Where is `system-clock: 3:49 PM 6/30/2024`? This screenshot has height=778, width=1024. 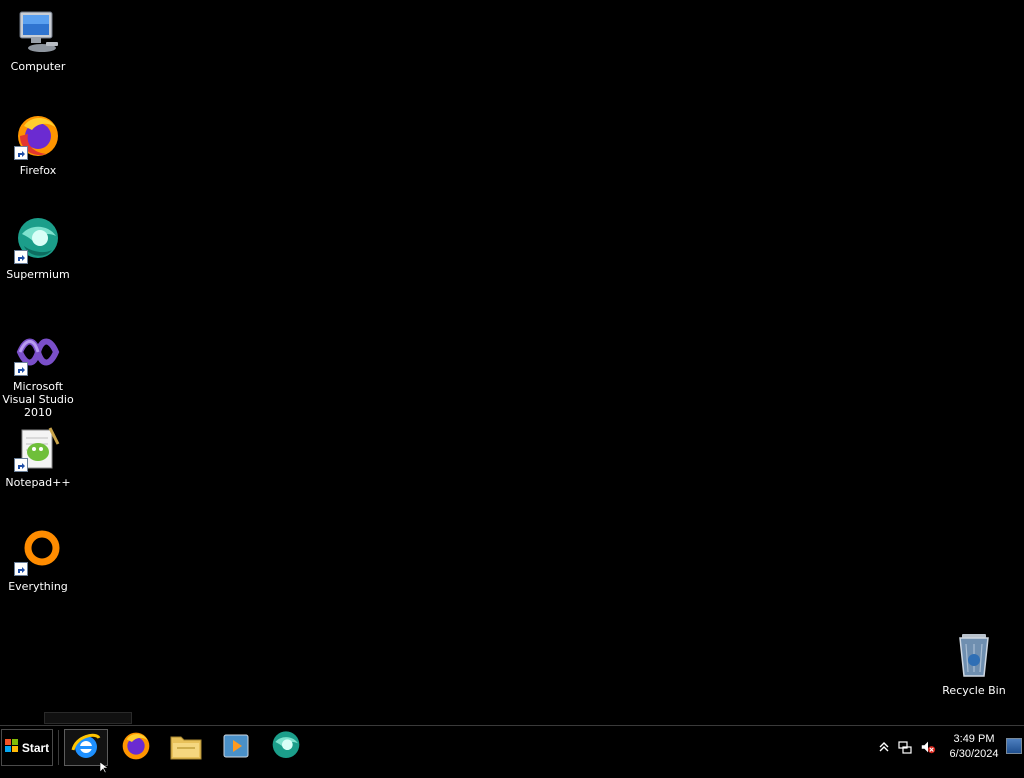
system-clock: 3:49 PM 6/30/2024 is located at coordinates (974, 747).